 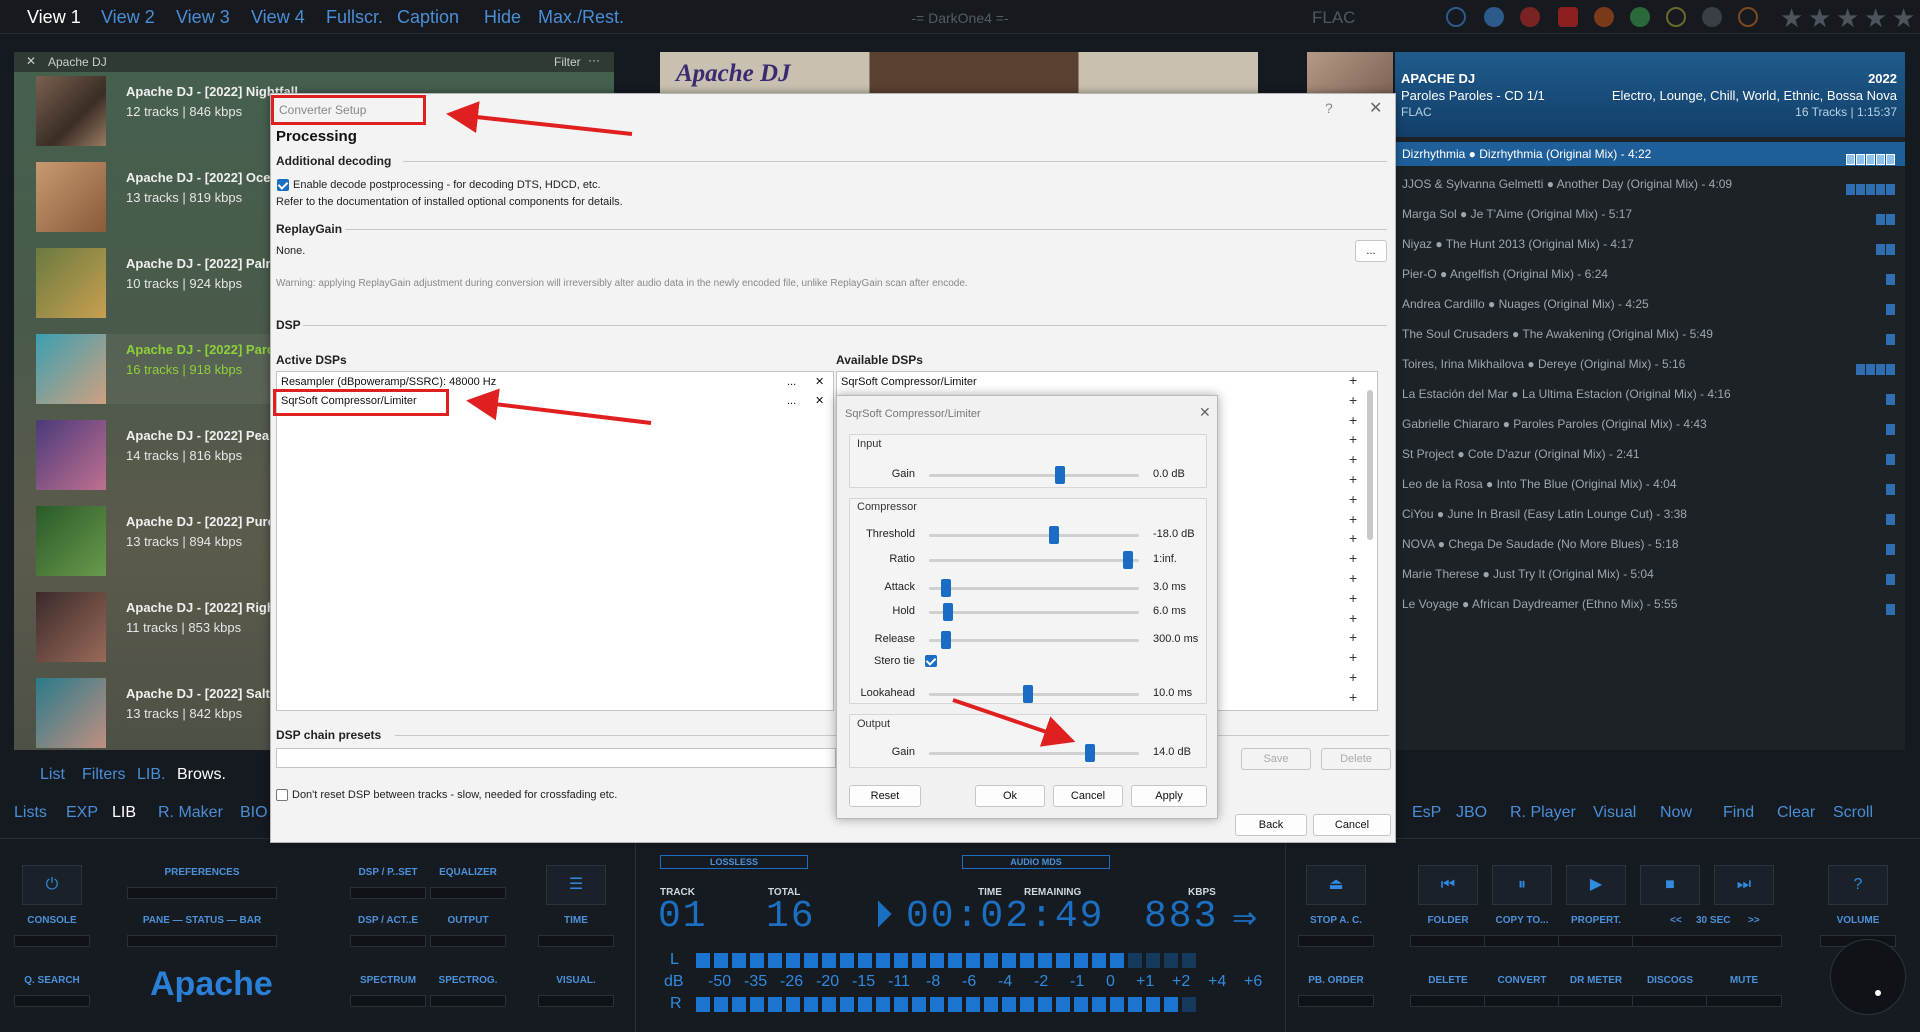 What do you see at coordinates (1088, 796) in the screenshot?
I see `compressor-cancel-button: Cancel` at bounding box center [1088, 796].